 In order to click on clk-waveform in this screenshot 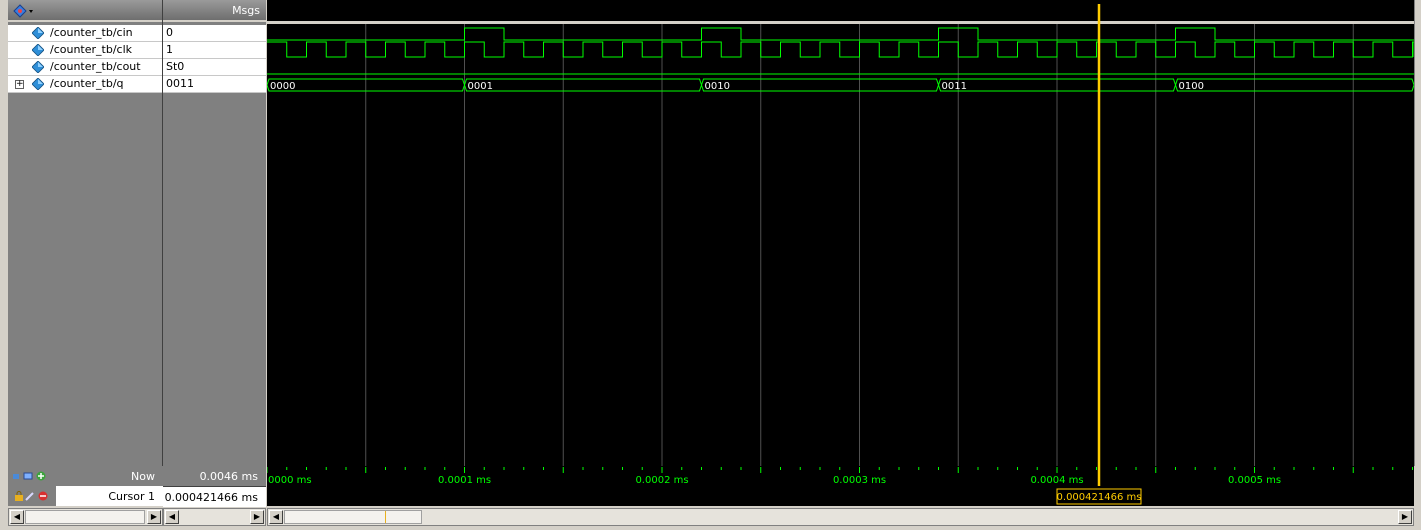, I will do `click(840, 49)`.